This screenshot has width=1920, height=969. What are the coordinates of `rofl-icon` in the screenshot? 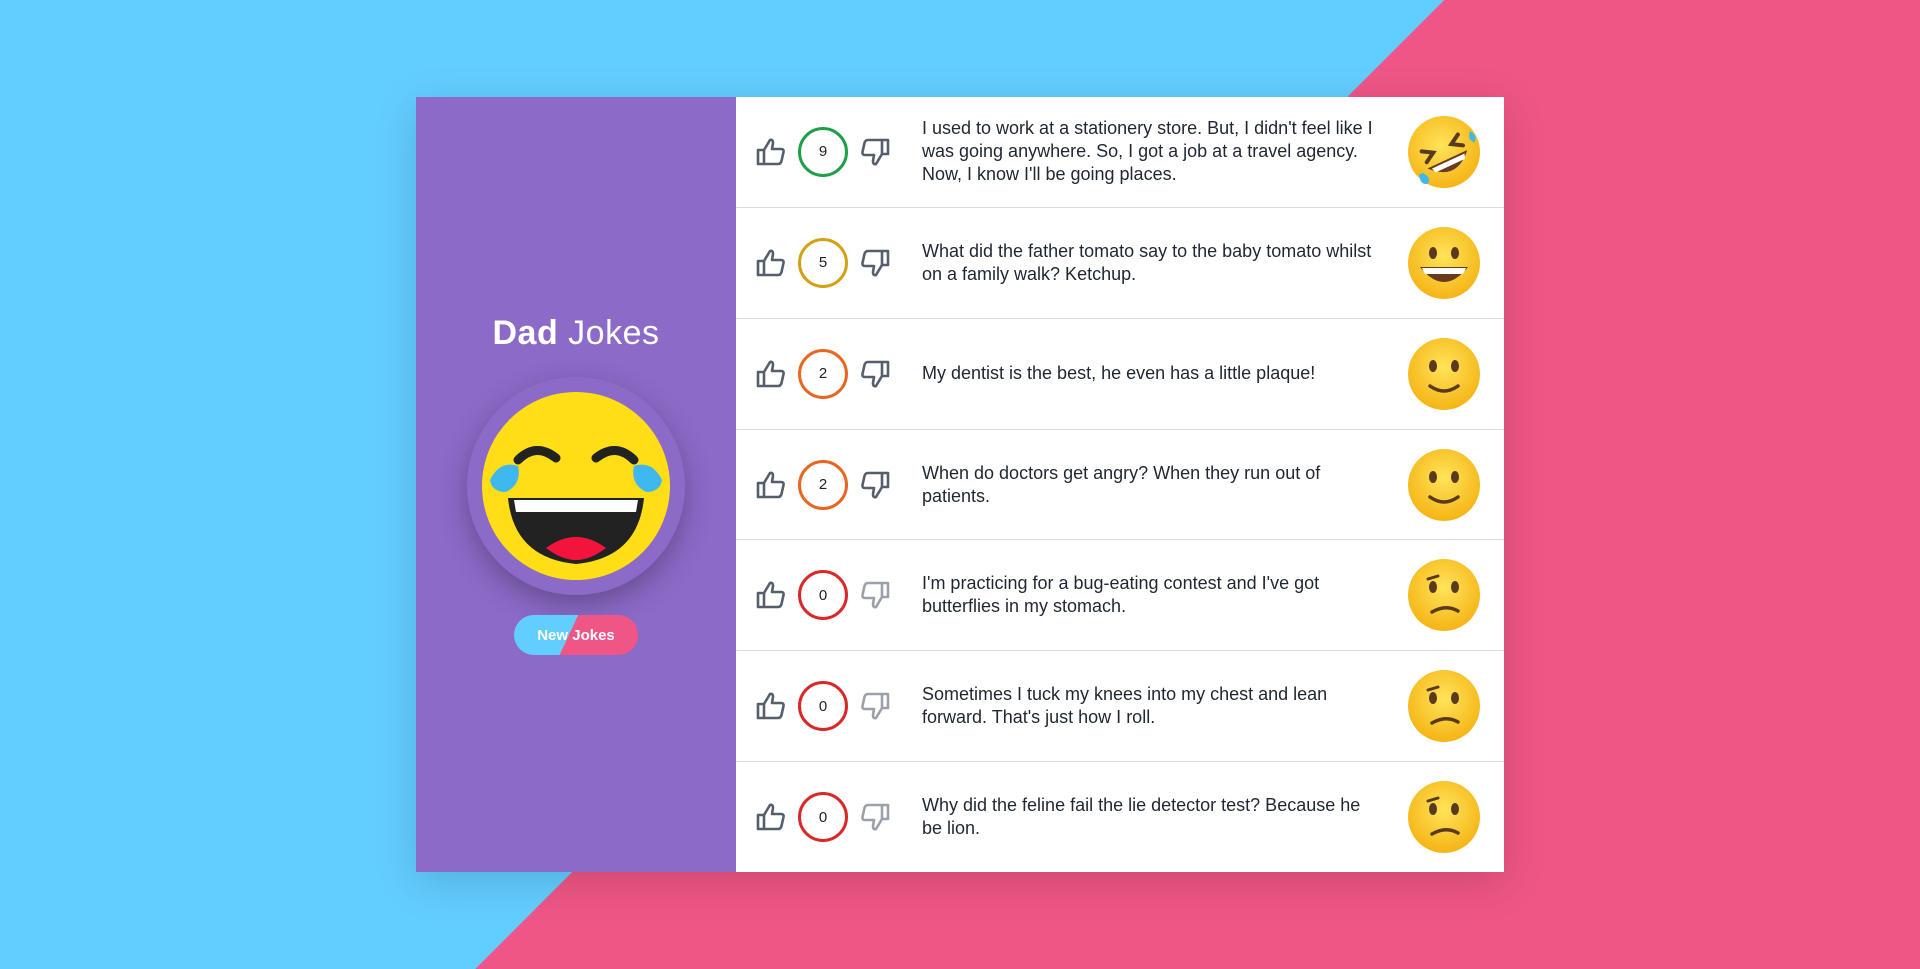 It's located at (1444, 152).